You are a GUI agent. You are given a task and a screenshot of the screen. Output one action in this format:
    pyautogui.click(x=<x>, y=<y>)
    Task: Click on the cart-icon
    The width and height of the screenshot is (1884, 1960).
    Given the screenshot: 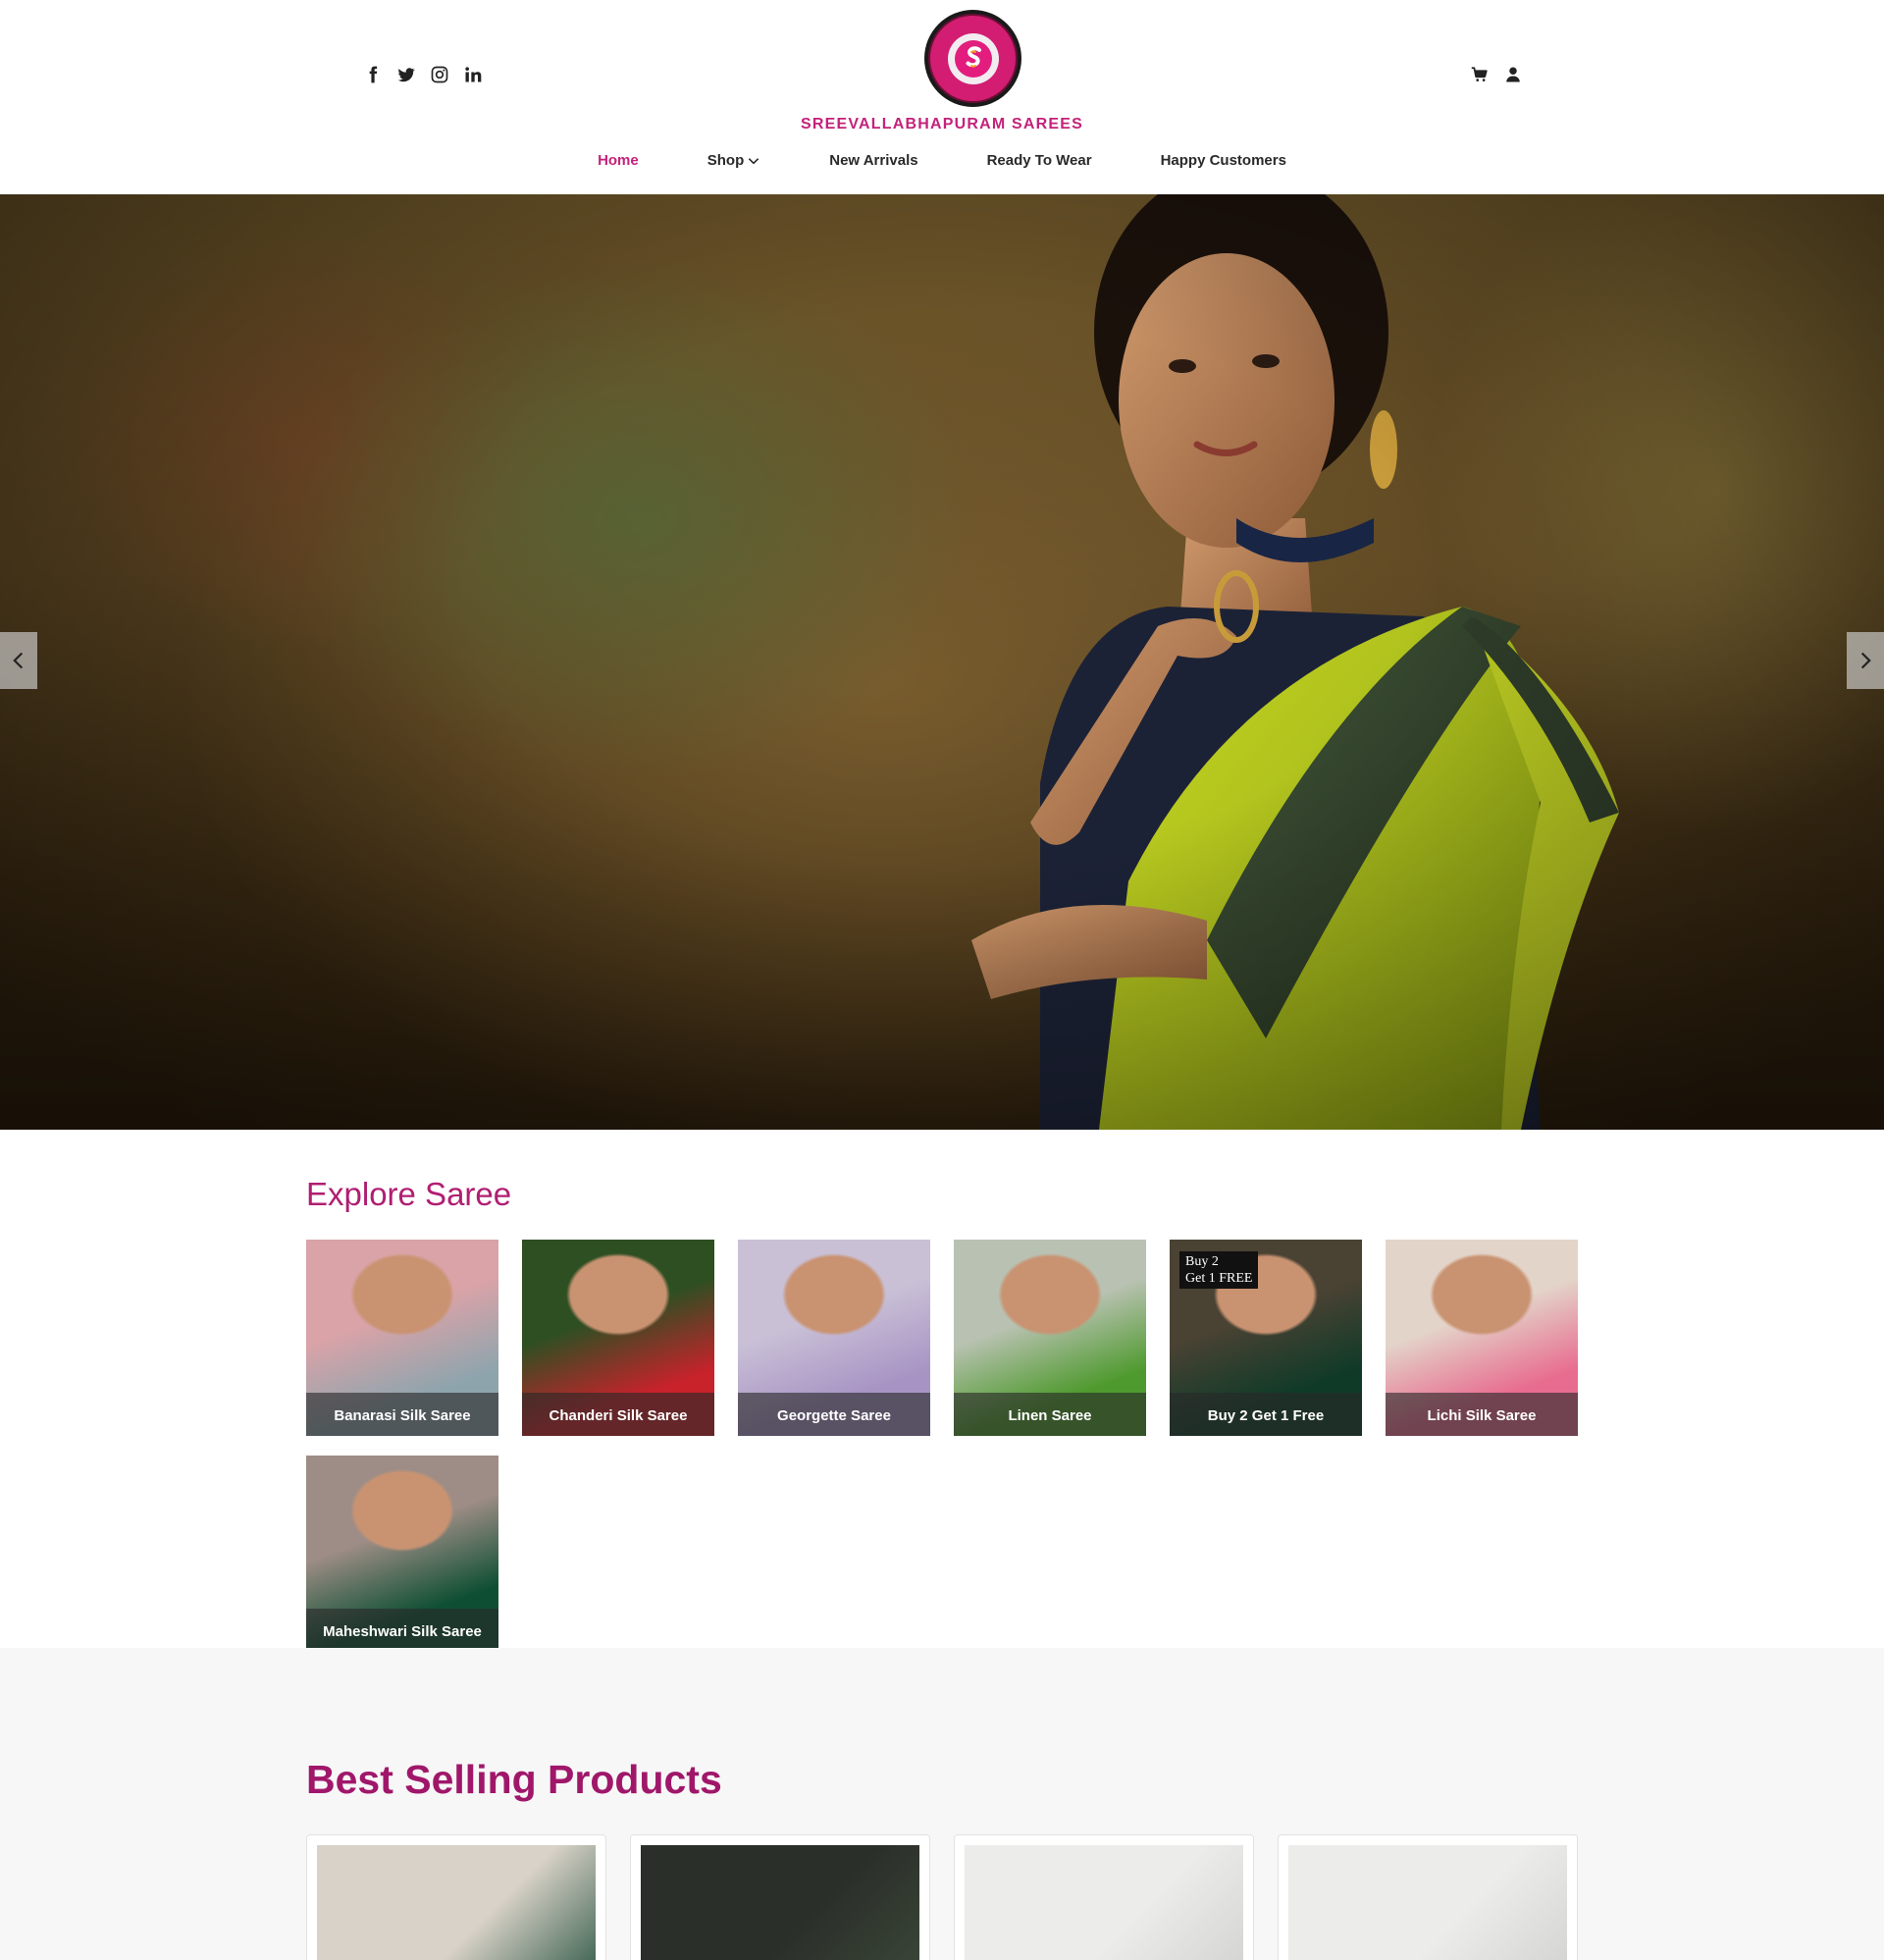 What is the action you would take?
    pyautogui.click(x=1480, y=74)
    